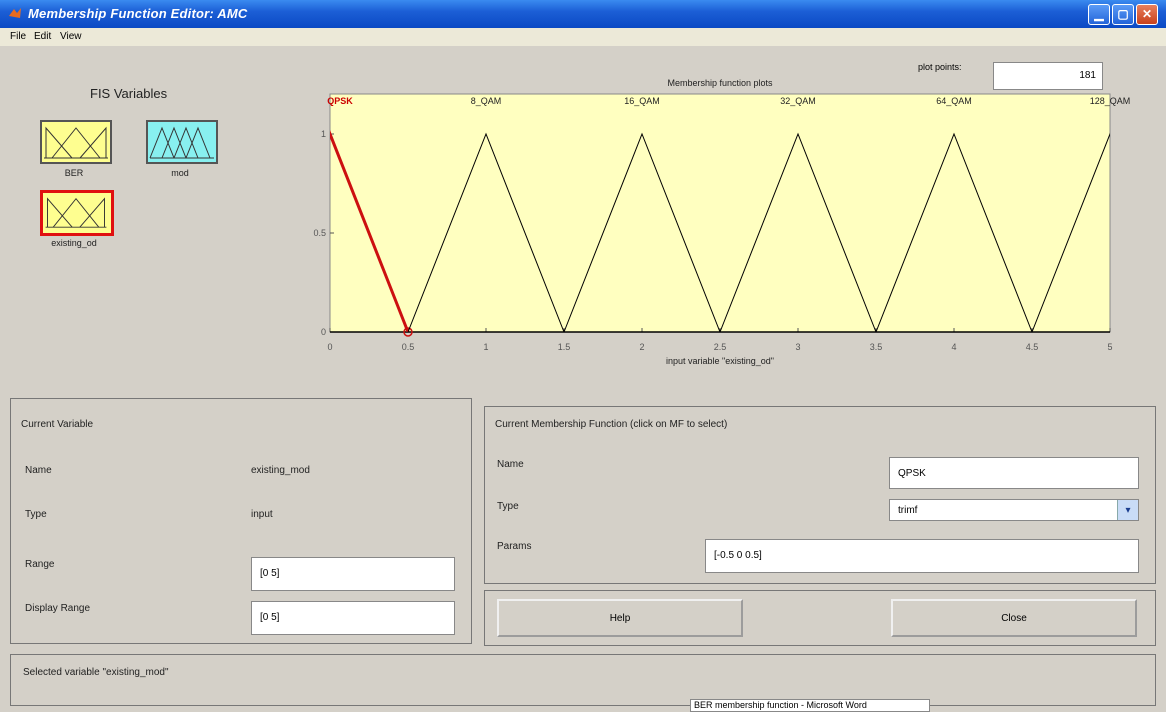 The image size is (1166, 712). What do you see at coordinates (129, 93) in the screenshot?
I see `fis-variables-heading: FIS Variables` at bounding box center [129, 93].